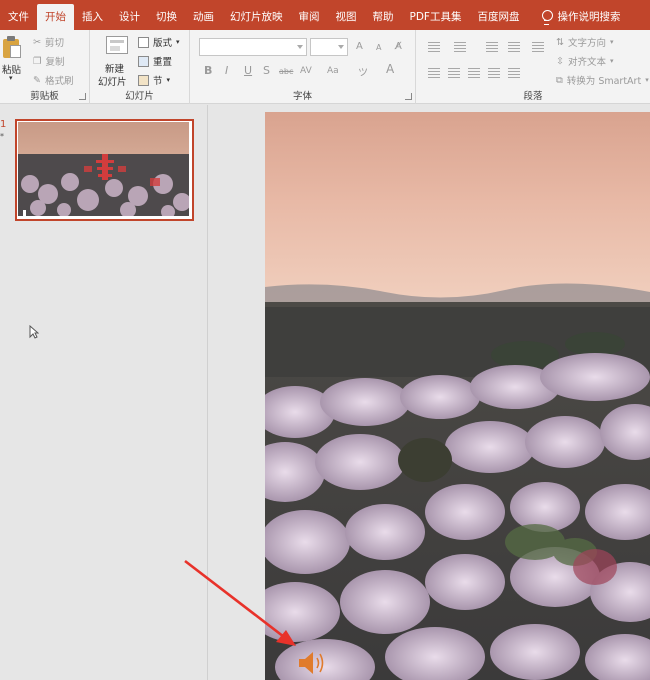 Image resolution: width=650 pixels, height=680 pixels. I want to click on new-slide-label-2: 幻灯片, so click(112, 82).